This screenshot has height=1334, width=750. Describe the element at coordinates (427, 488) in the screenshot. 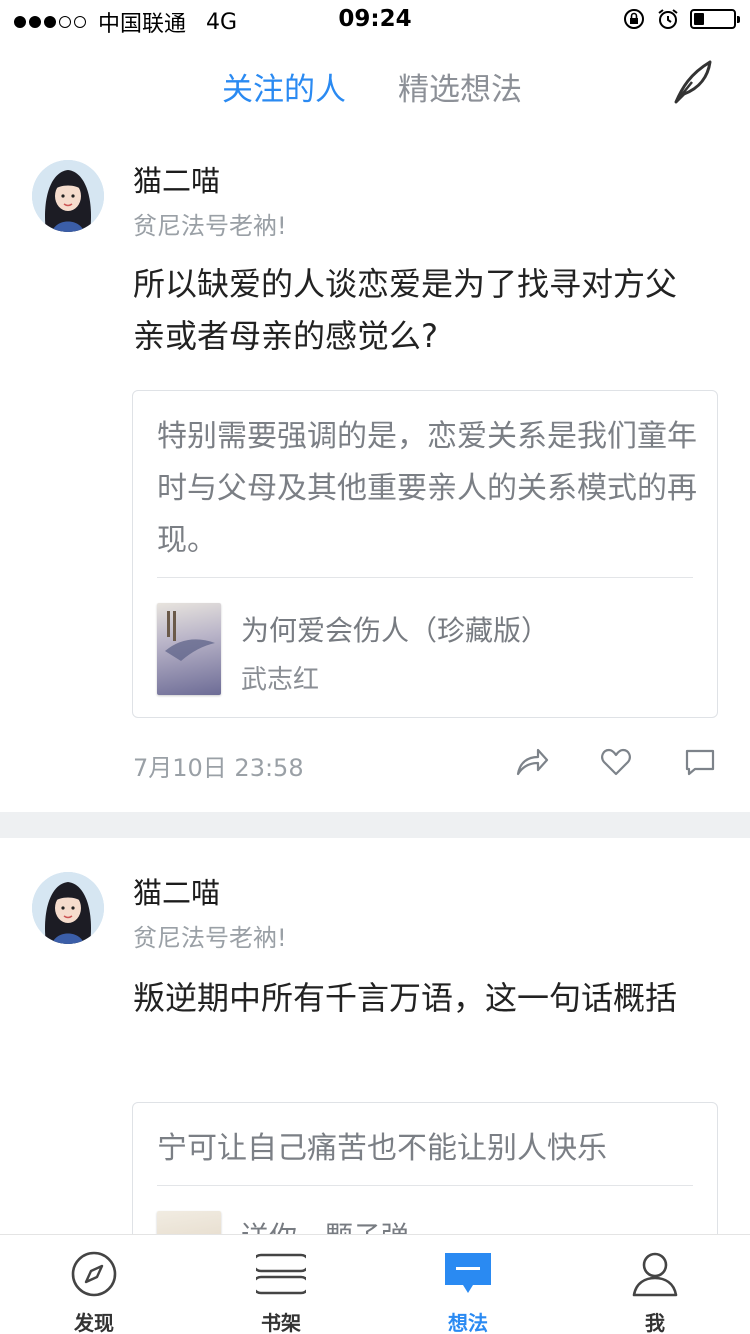

I see `quote-text: 特别需要强调的是，恋爱关系是我们童年时与父母及其他重要亲人的关系模式的再现。` at that location.